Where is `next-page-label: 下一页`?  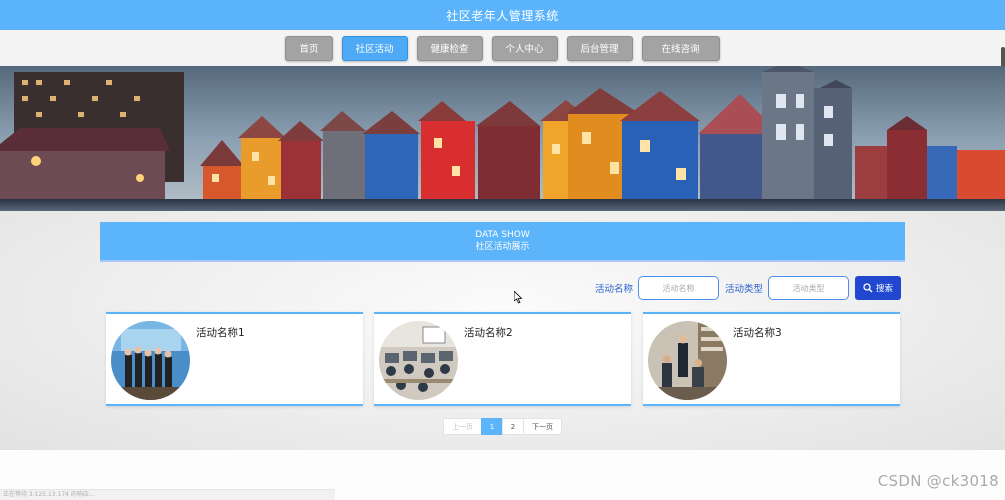
next-page-label: 下一页 is located at coordinates (542, 426).